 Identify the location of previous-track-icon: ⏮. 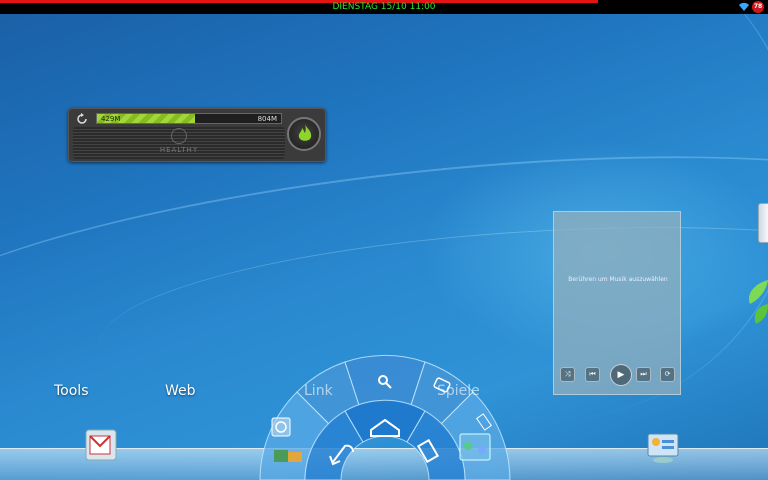
(592, 374).